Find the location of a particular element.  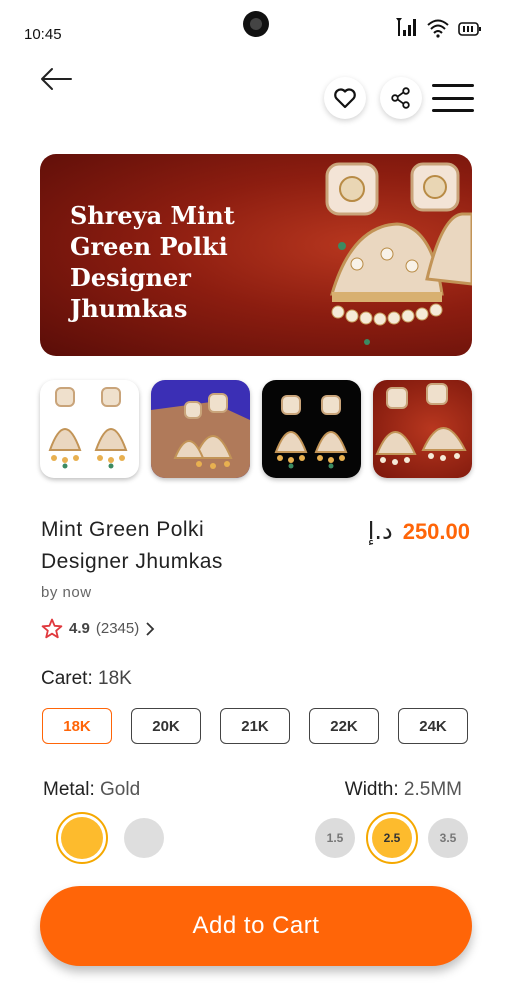

status-bar: 10:45 is located at coordinates (256, 28).